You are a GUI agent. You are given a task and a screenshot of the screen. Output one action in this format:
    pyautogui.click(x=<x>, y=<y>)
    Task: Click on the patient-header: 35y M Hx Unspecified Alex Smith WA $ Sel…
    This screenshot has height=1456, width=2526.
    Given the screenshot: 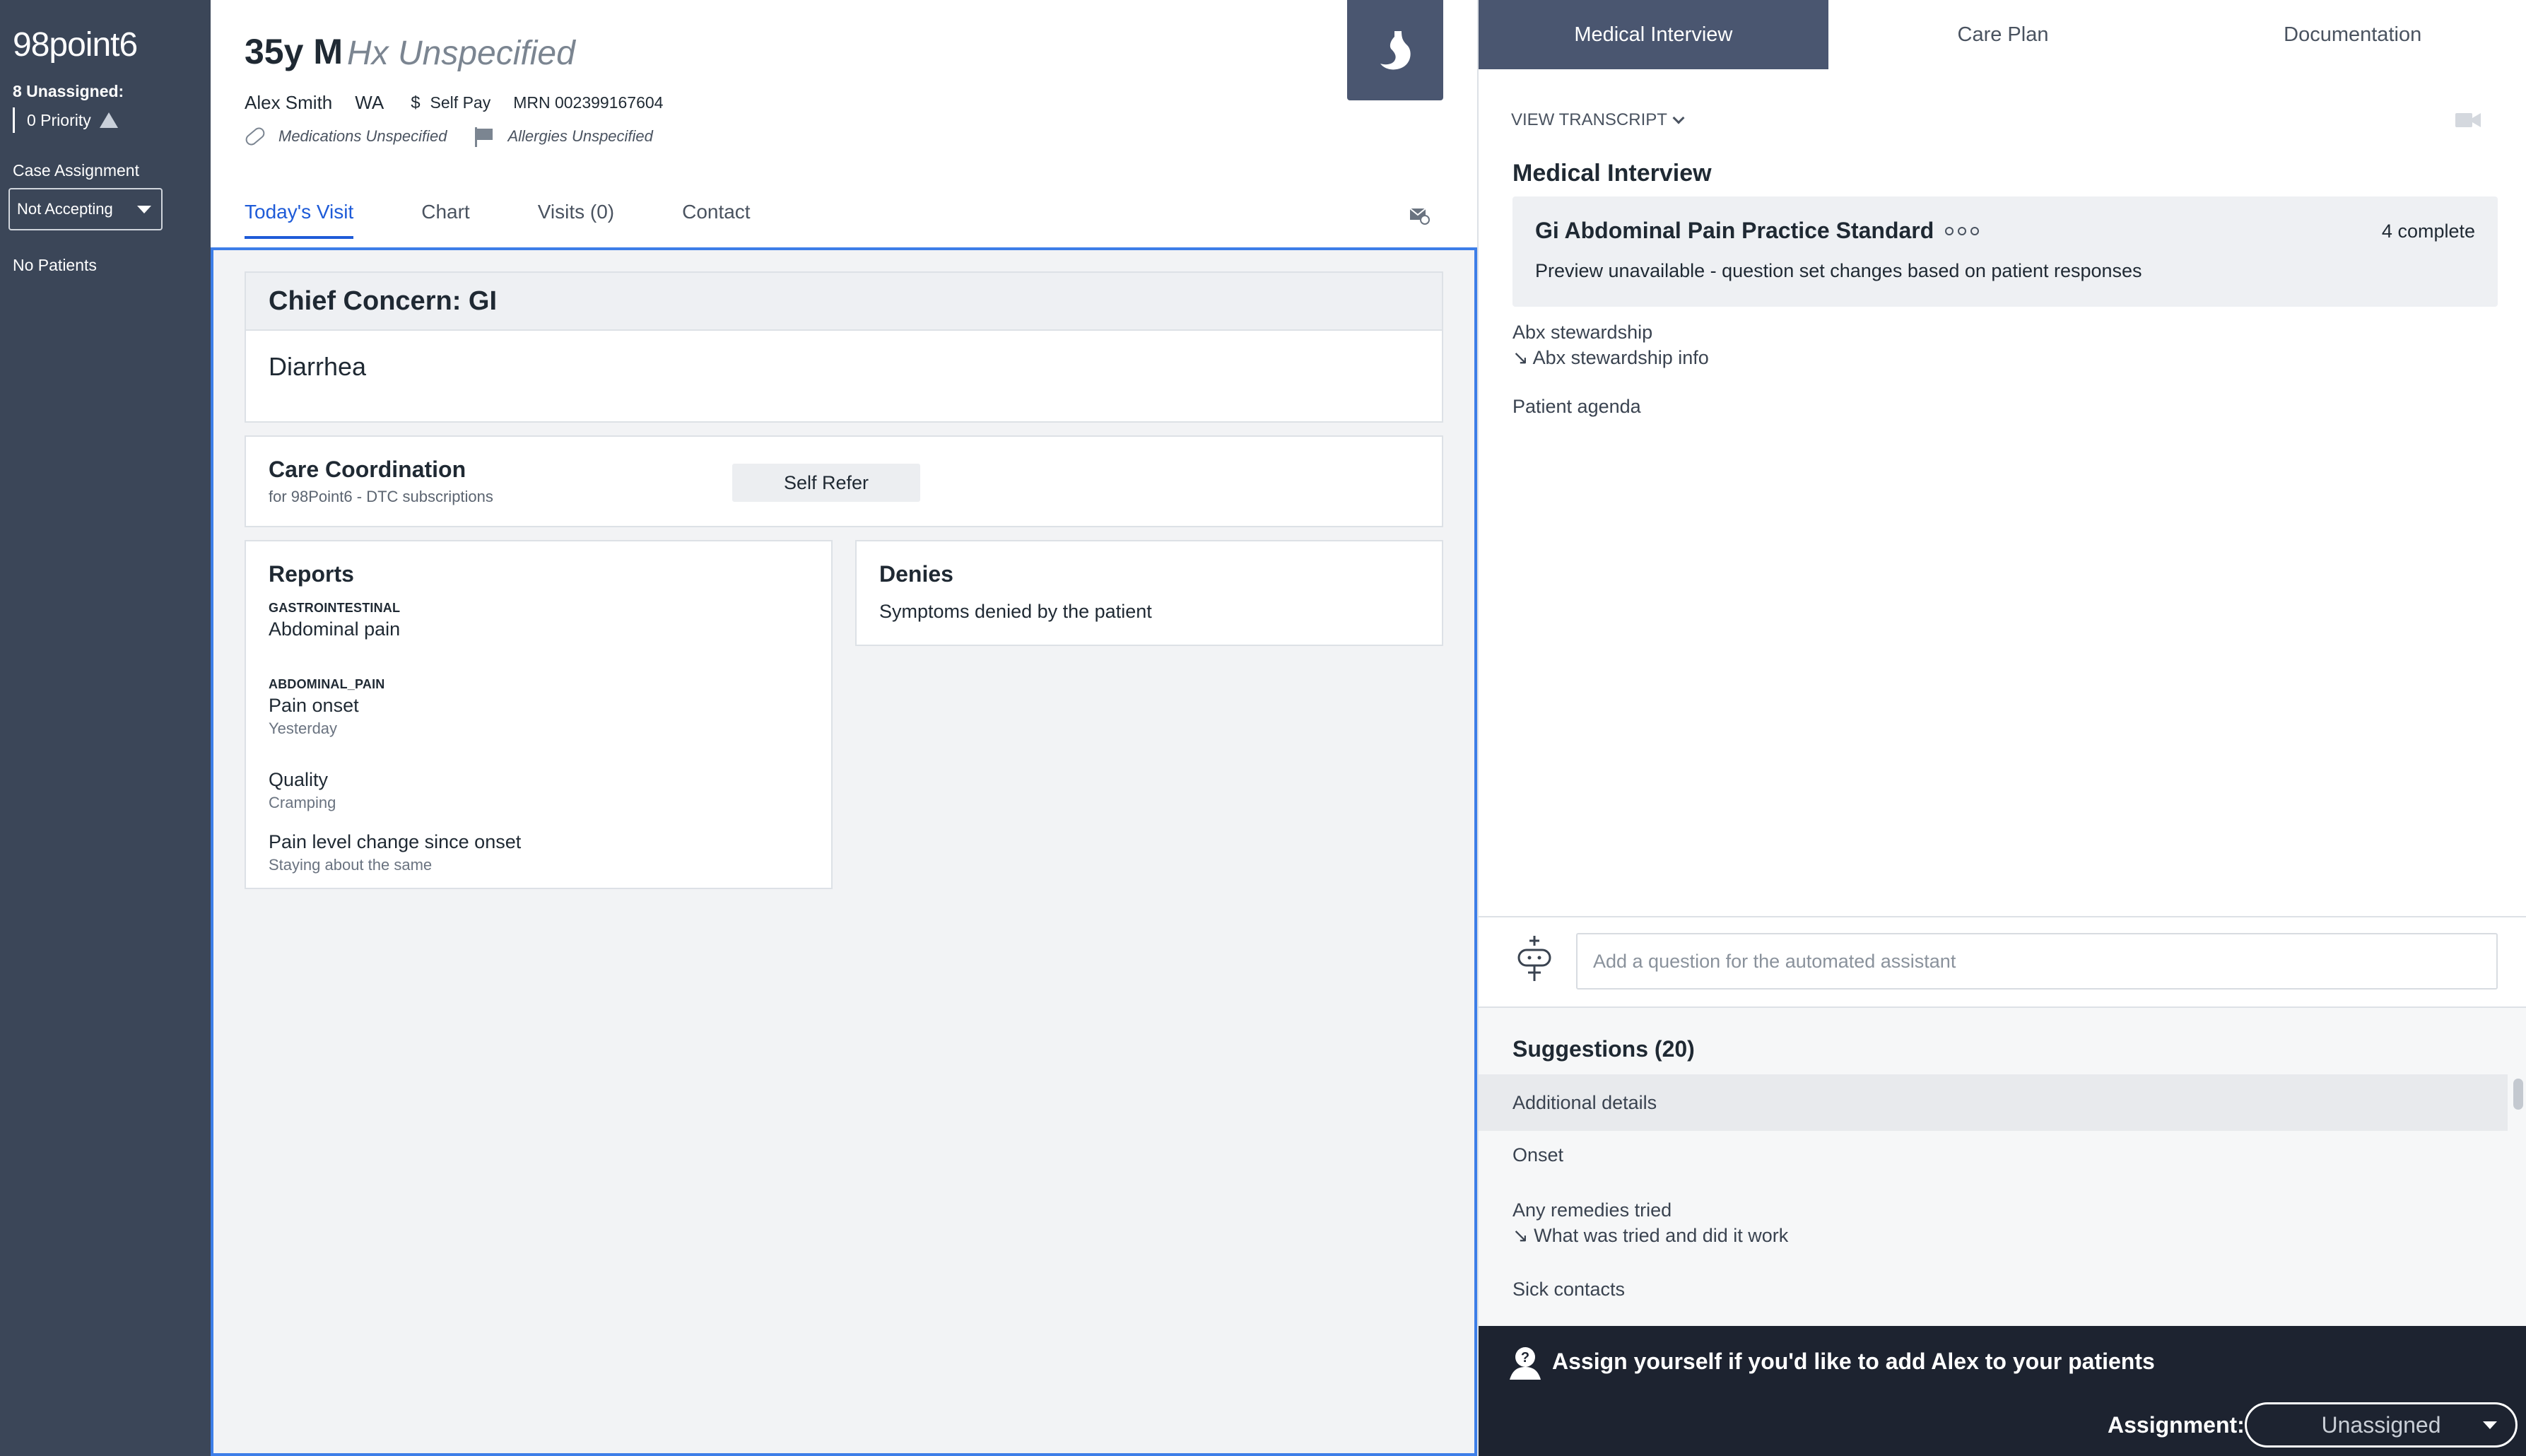 What is the action you would take?
    pyautogui.click(x=844, y=124)
    